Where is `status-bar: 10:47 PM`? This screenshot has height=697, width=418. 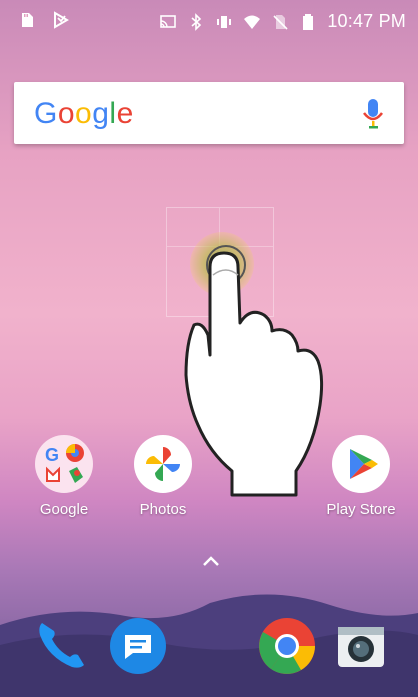
status-bar: 10:47 PM is located at coordinates (209, 22).